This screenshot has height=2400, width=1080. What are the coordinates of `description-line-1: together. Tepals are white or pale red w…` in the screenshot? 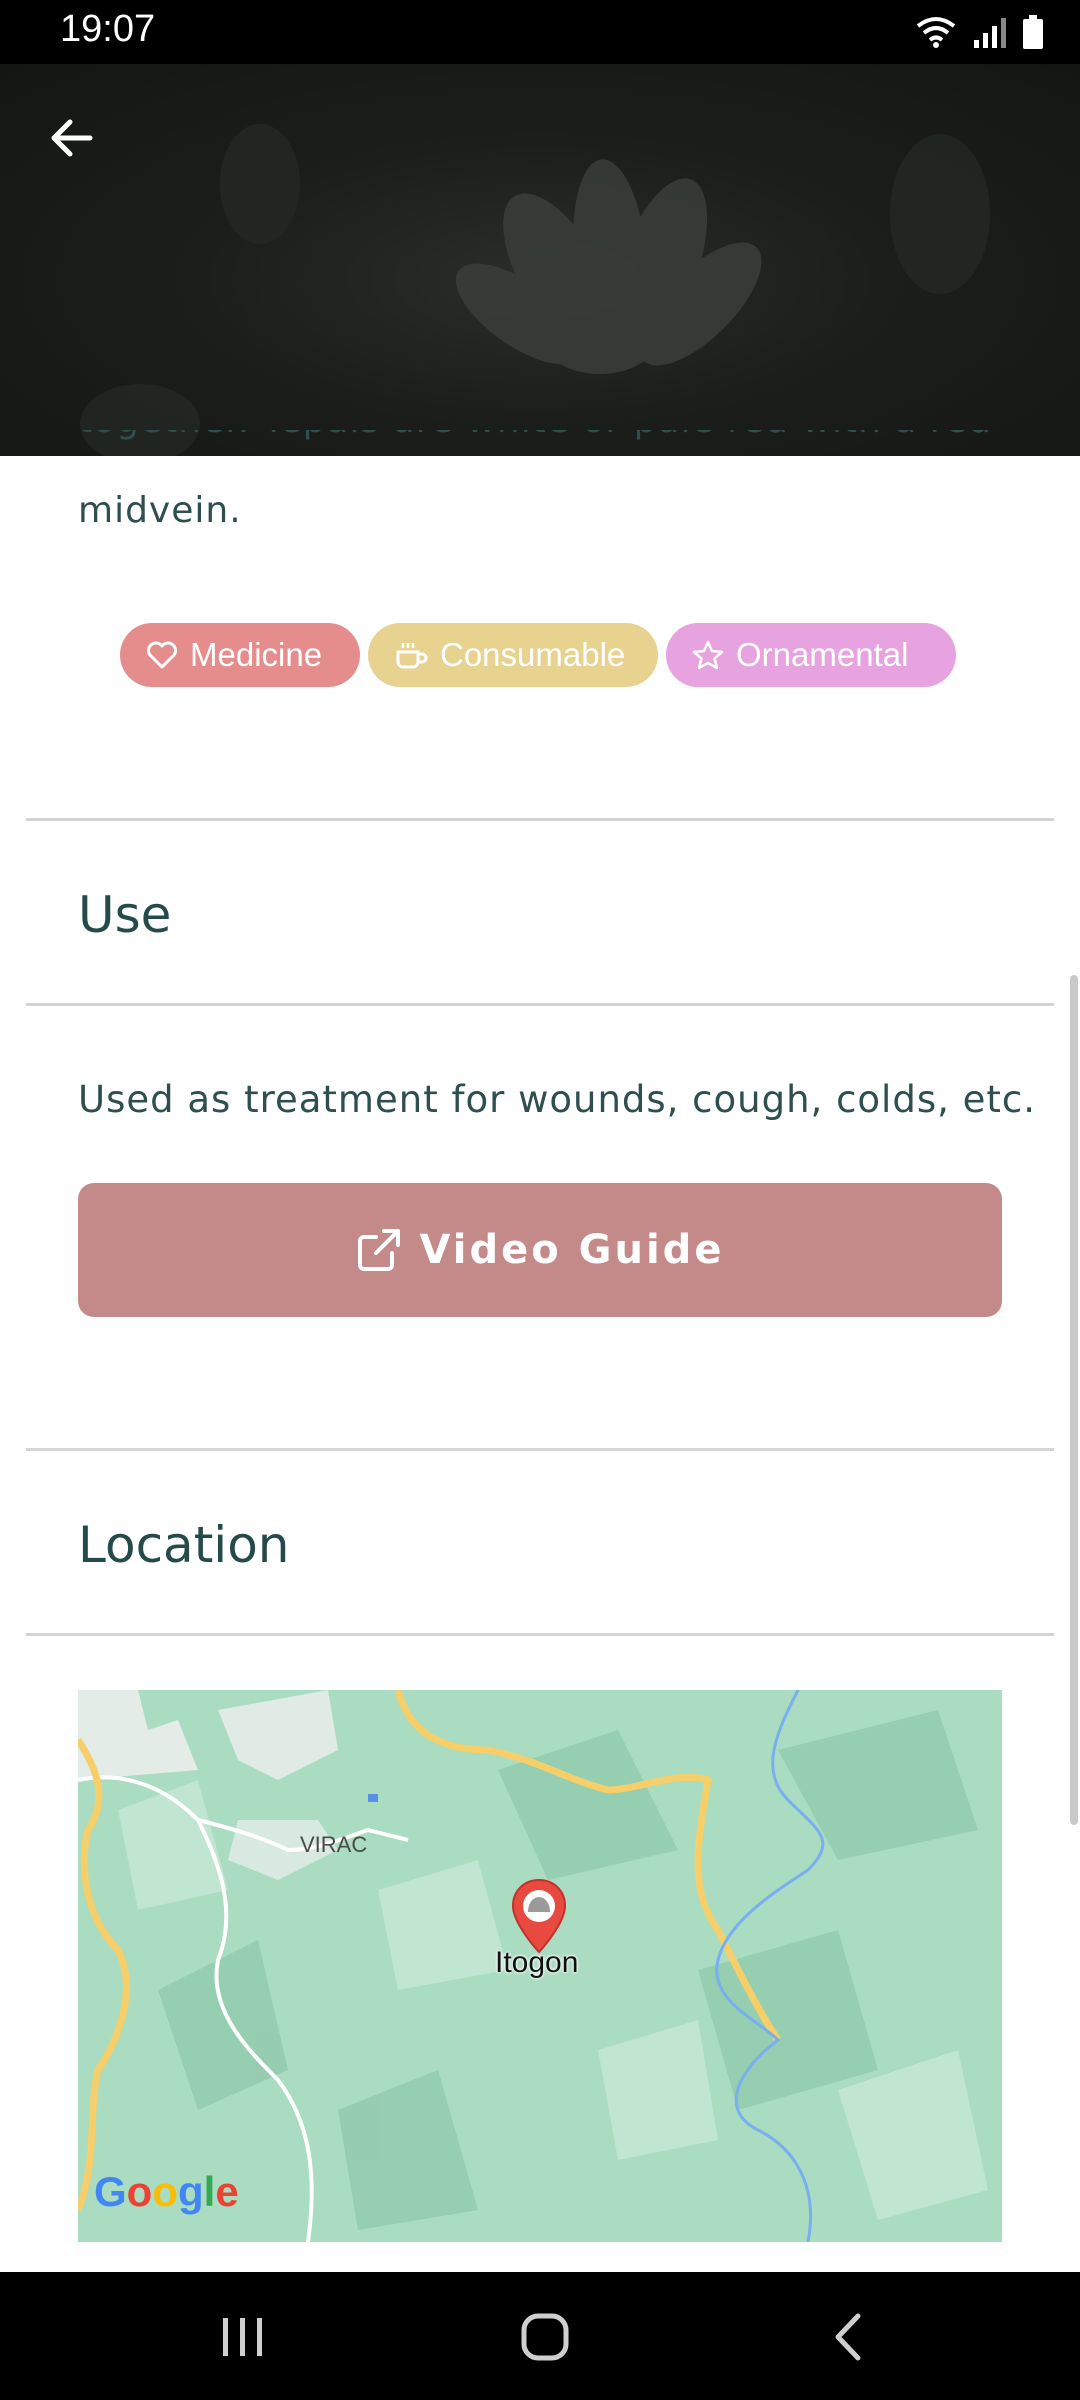 It's located at (540, 444).